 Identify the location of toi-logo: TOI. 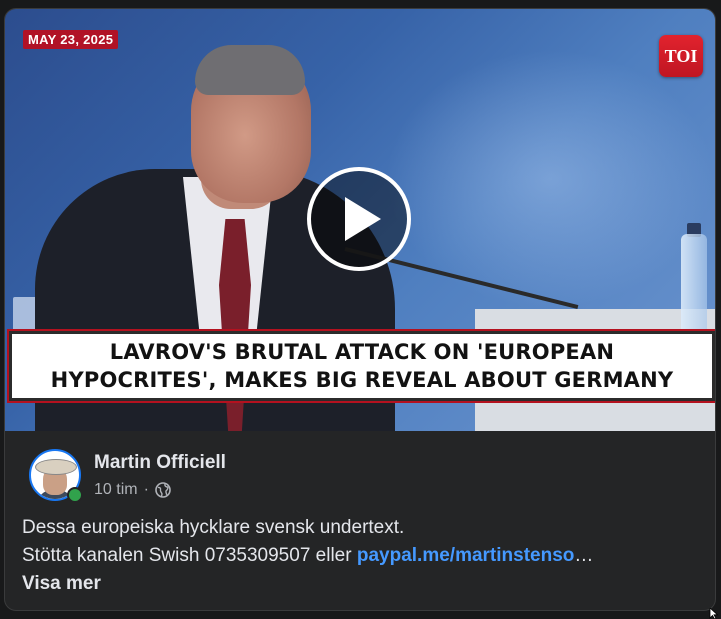
(681, 56).